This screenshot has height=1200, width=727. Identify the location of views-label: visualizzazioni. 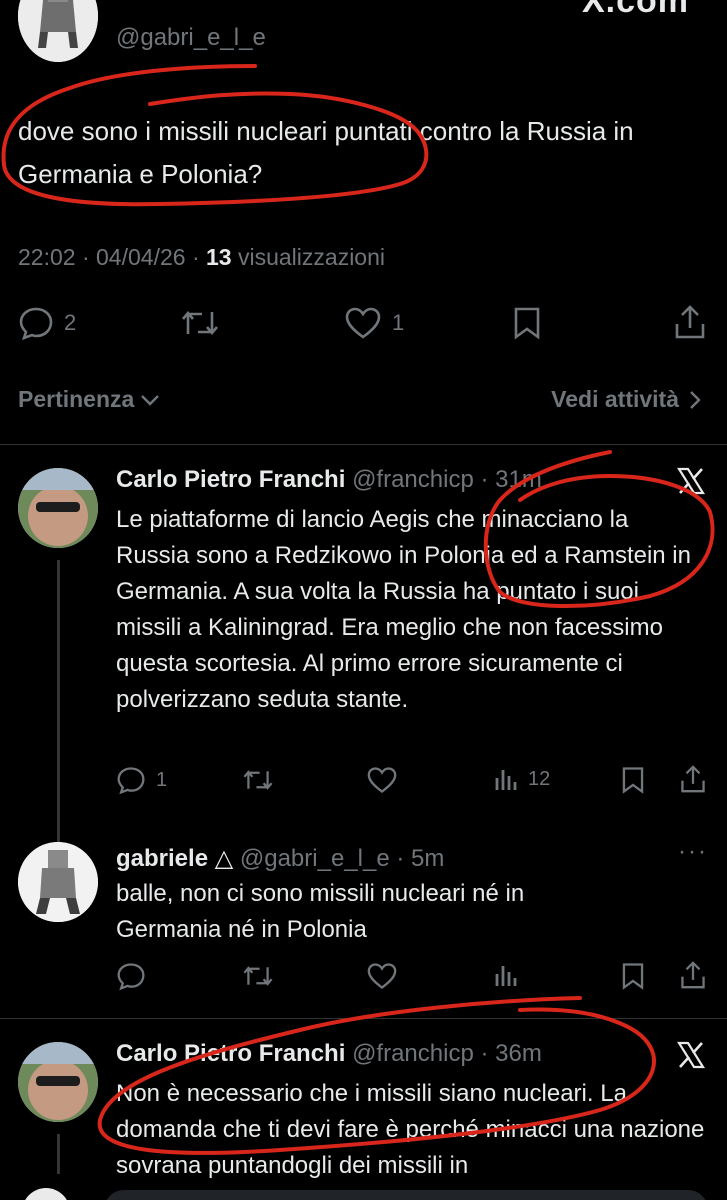
(311, 257).